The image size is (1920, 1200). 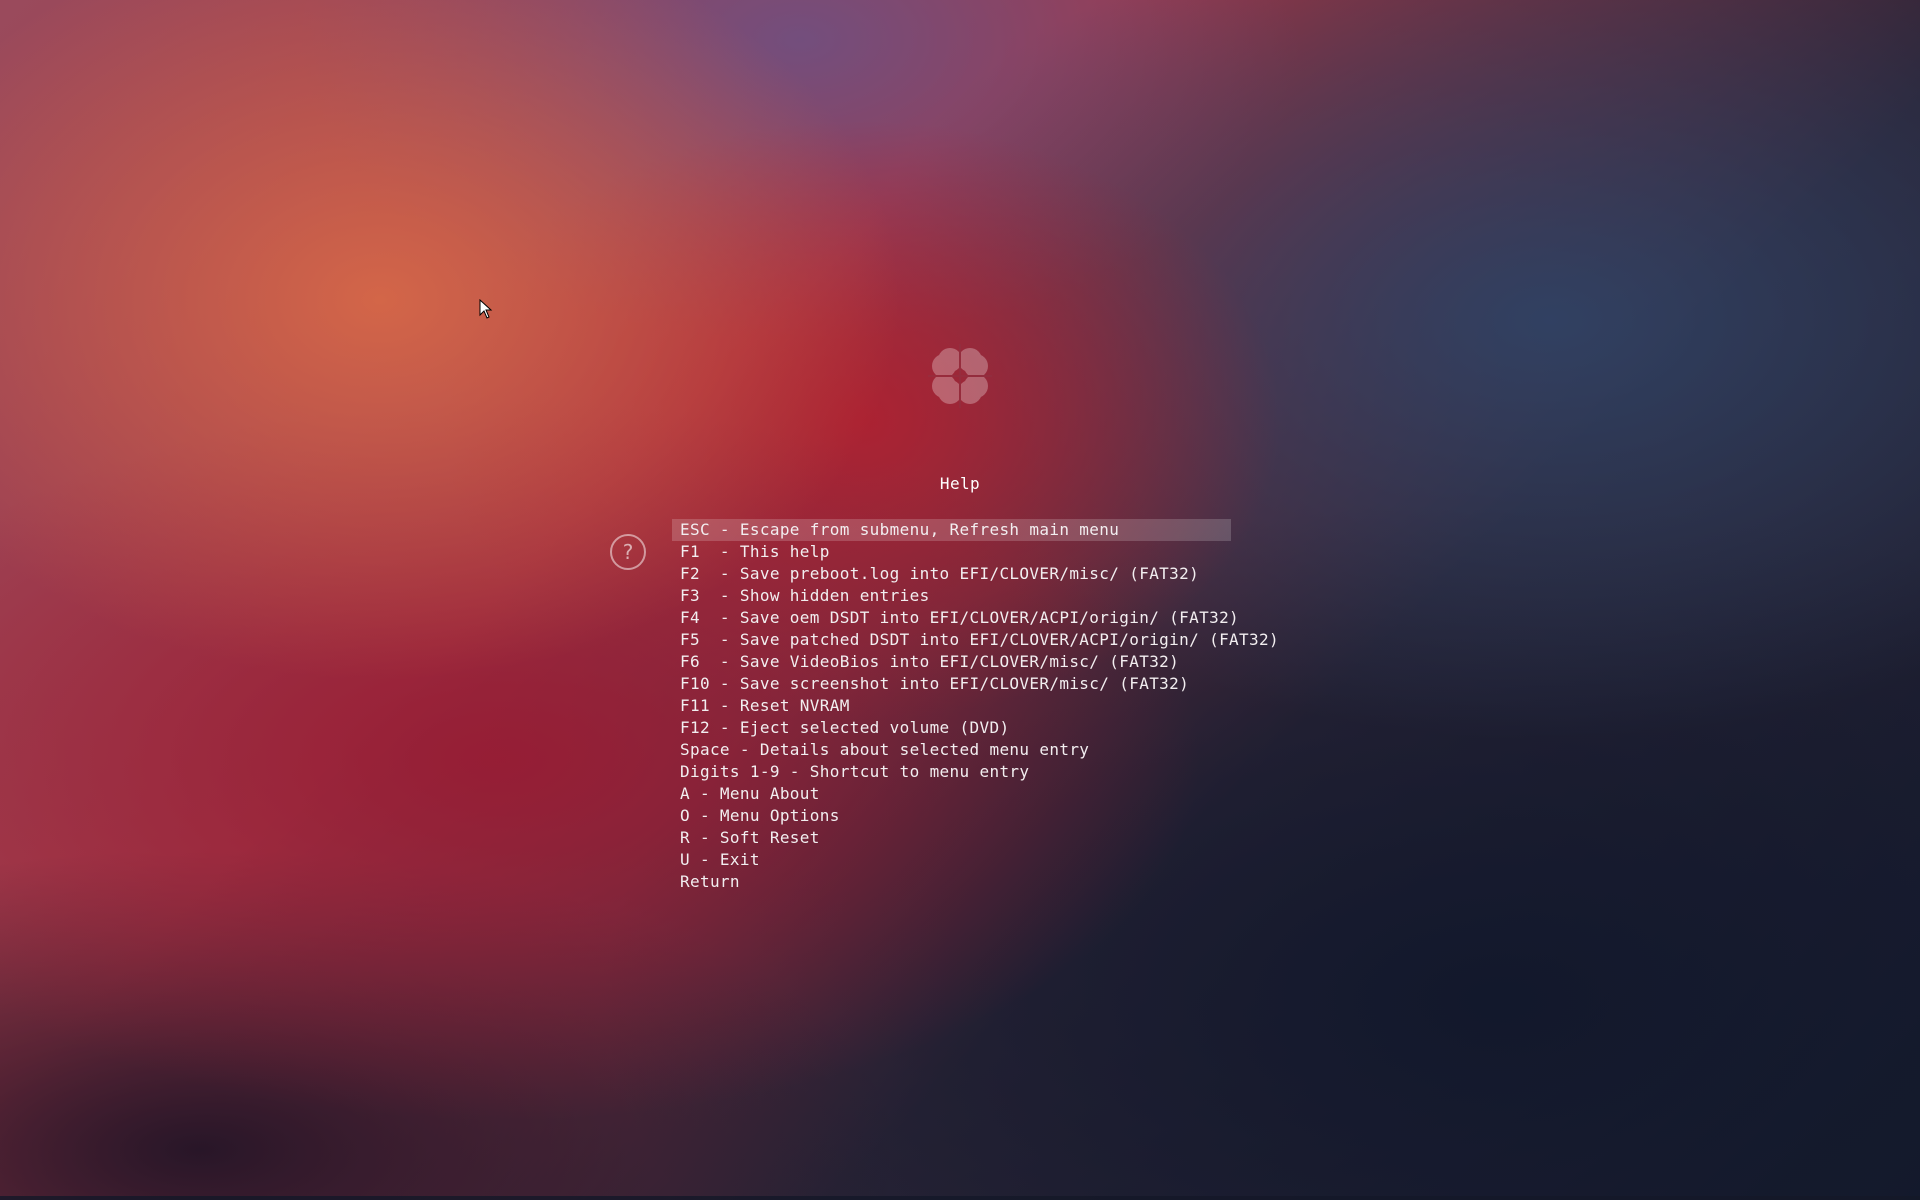 I want to click on menu-item: U - Exit, so click(x=975, y=860).